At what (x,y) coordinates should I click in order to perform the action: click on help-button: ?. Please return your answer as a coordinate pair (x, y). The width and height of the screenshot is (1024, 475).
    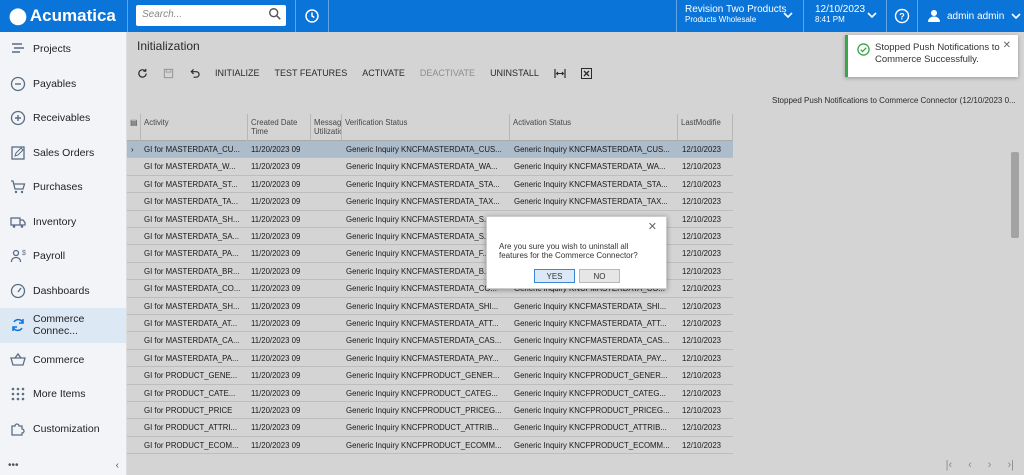
    Looking at the image, I should click on (902, 16).